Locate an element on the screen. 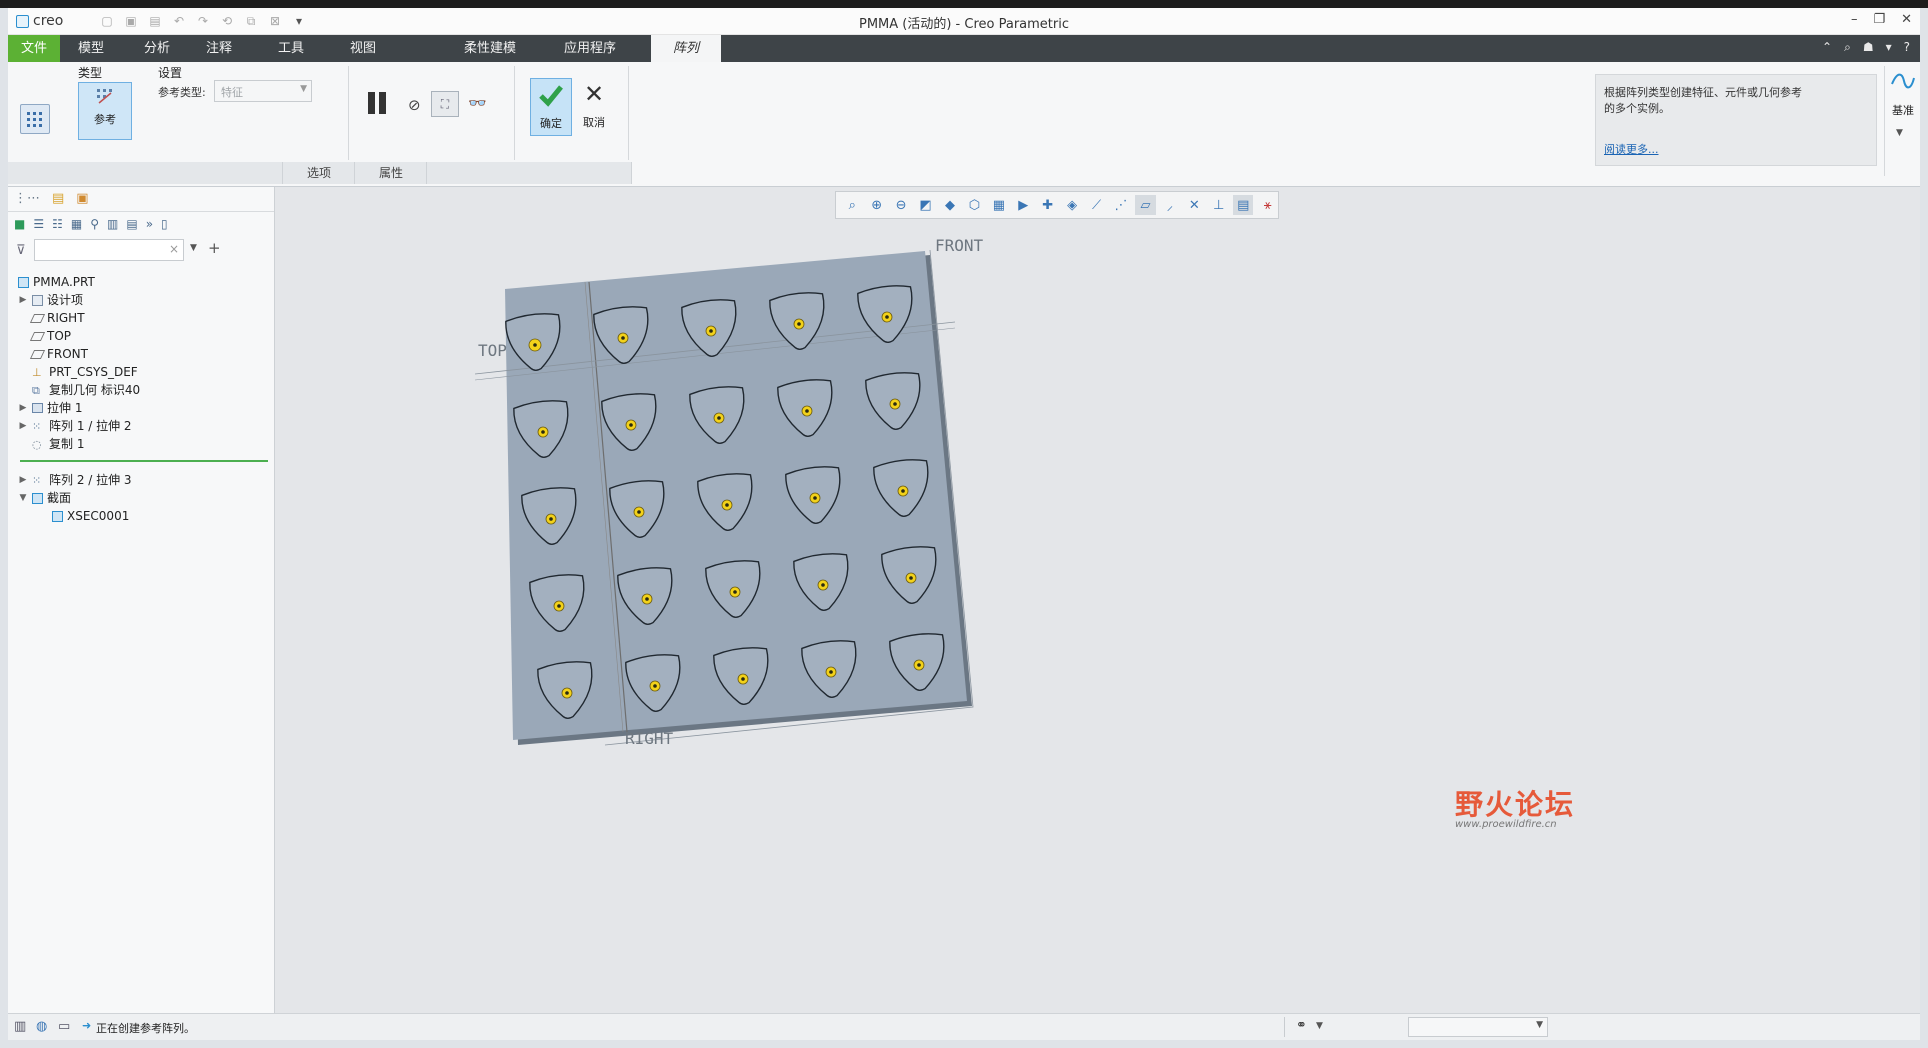 The width and height of the screenshot is (1928, 1048). find-dropdown-icon: ▼ is located at coordinates (1319, 1026).